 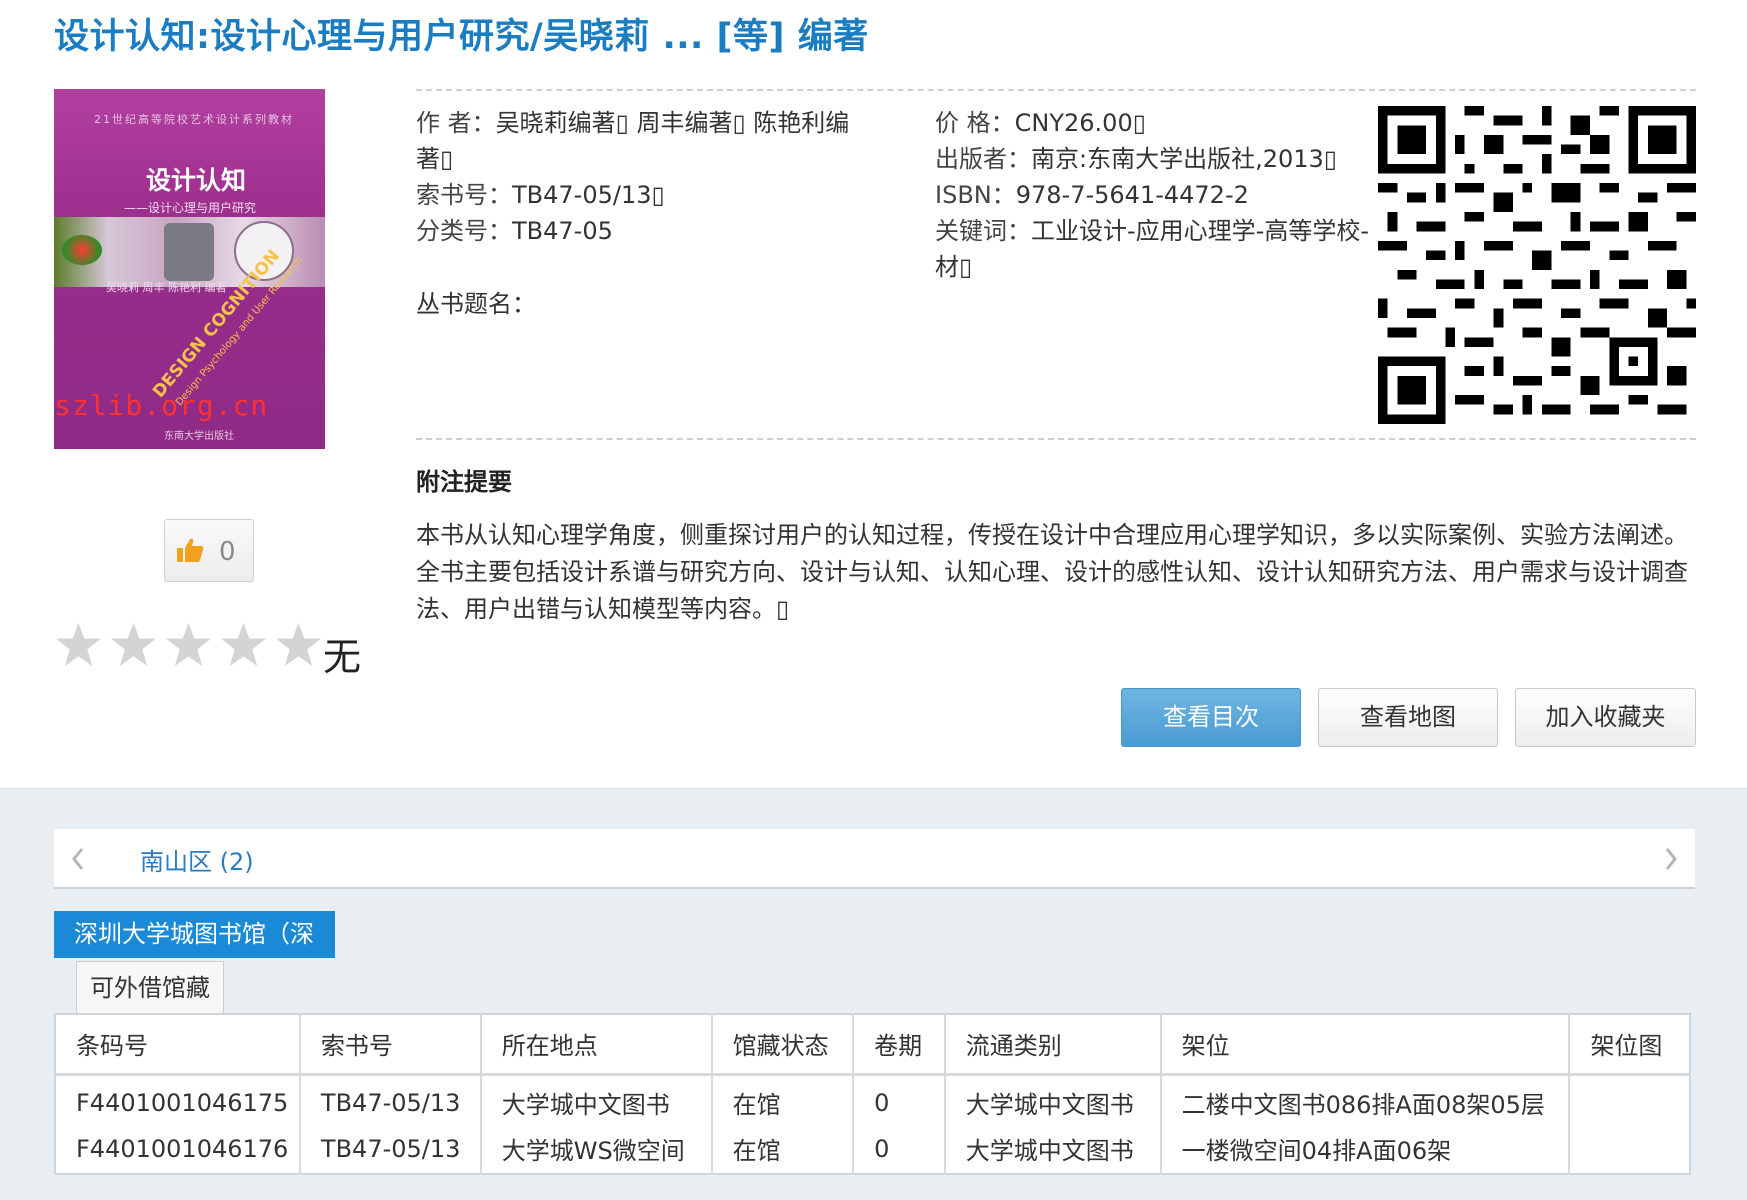 I want to click on keywords-value: 工业设计-应用心理学-高等学校-, so click(x=1200, y=231).